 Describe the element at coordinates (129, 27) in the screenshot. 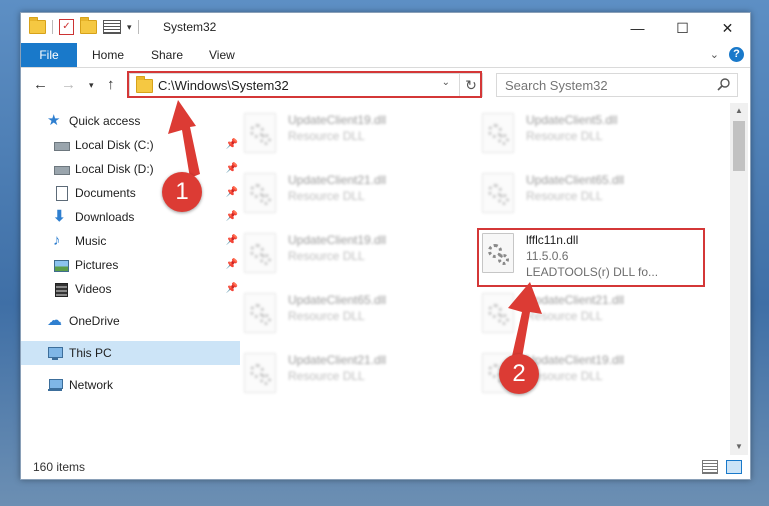

I see `customize-toolbar-icon: ▾` at that location.